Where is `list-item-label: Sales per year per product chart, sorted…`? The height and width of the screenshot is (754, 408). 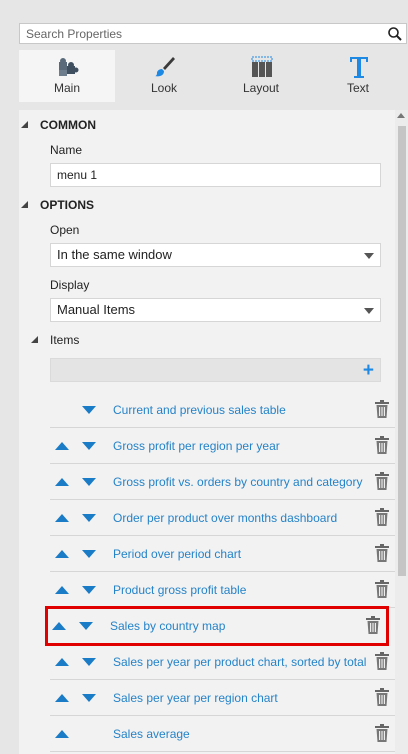 list-item-label: Sales per year per product chart, sorted… is located at coordinates (239, 662).